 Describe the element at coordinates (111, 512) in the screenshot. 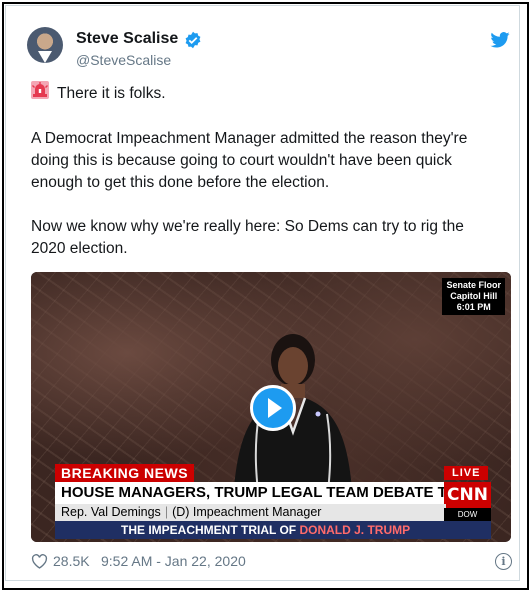

I see `speaker-name: Rep. Val Demings` at that location.